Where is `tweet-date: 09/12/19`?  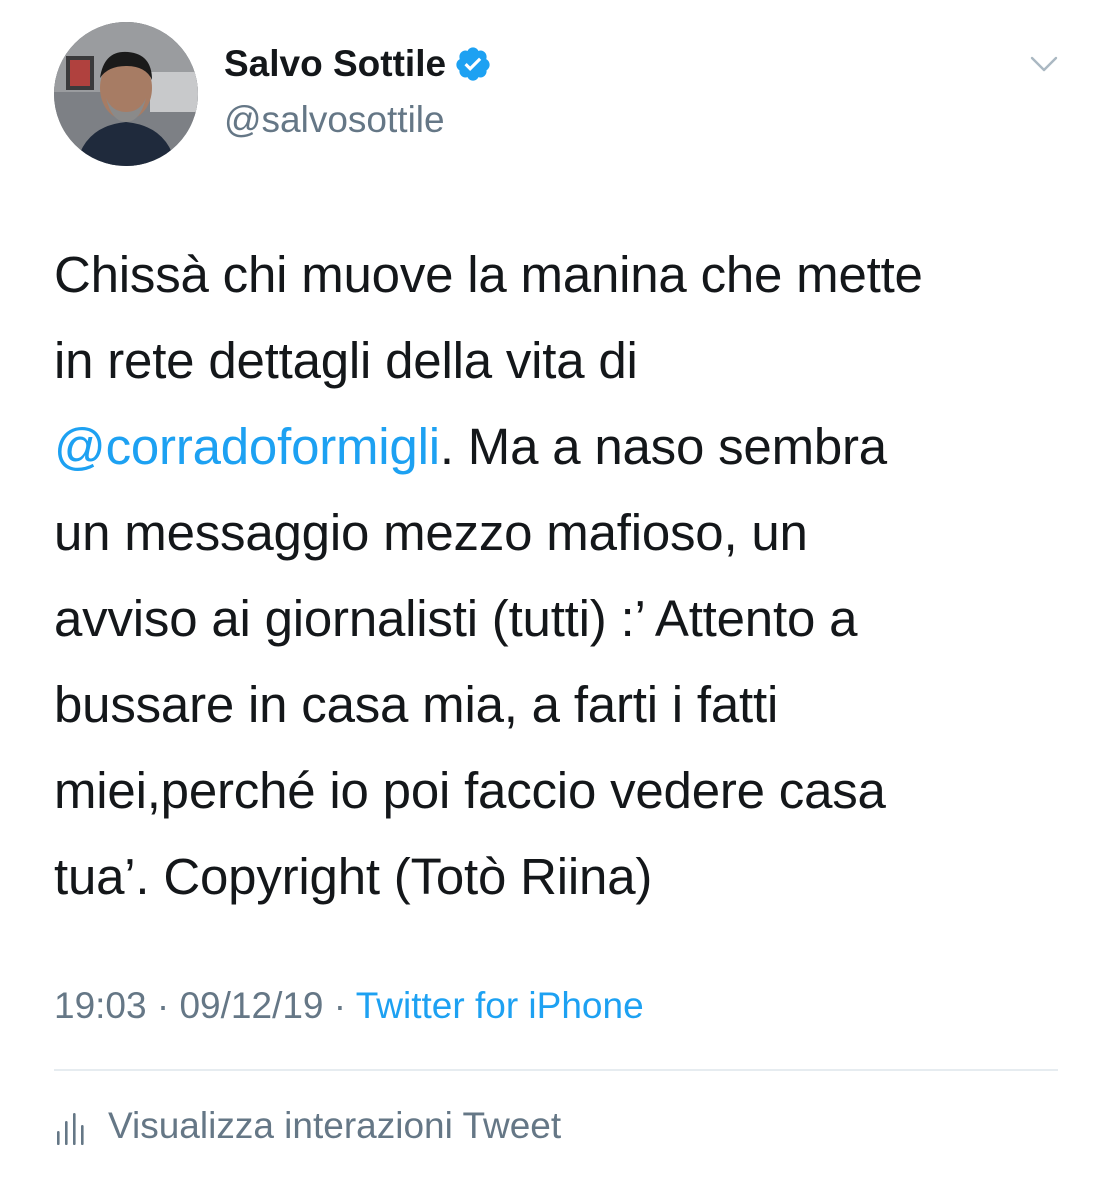
tweet-date: 09/12/19 is located at coordinates (251, 1005).